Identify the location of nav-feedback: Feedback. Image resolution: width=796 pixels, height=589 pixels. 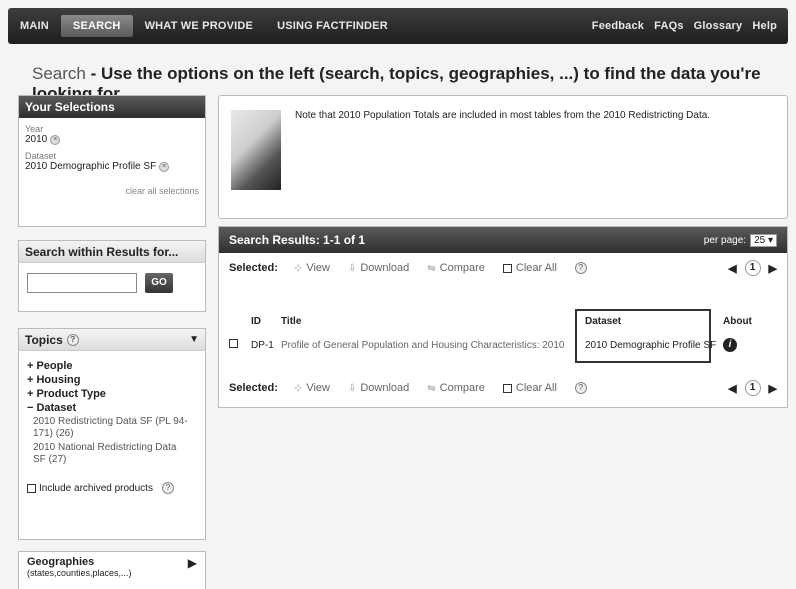
(618, 26).